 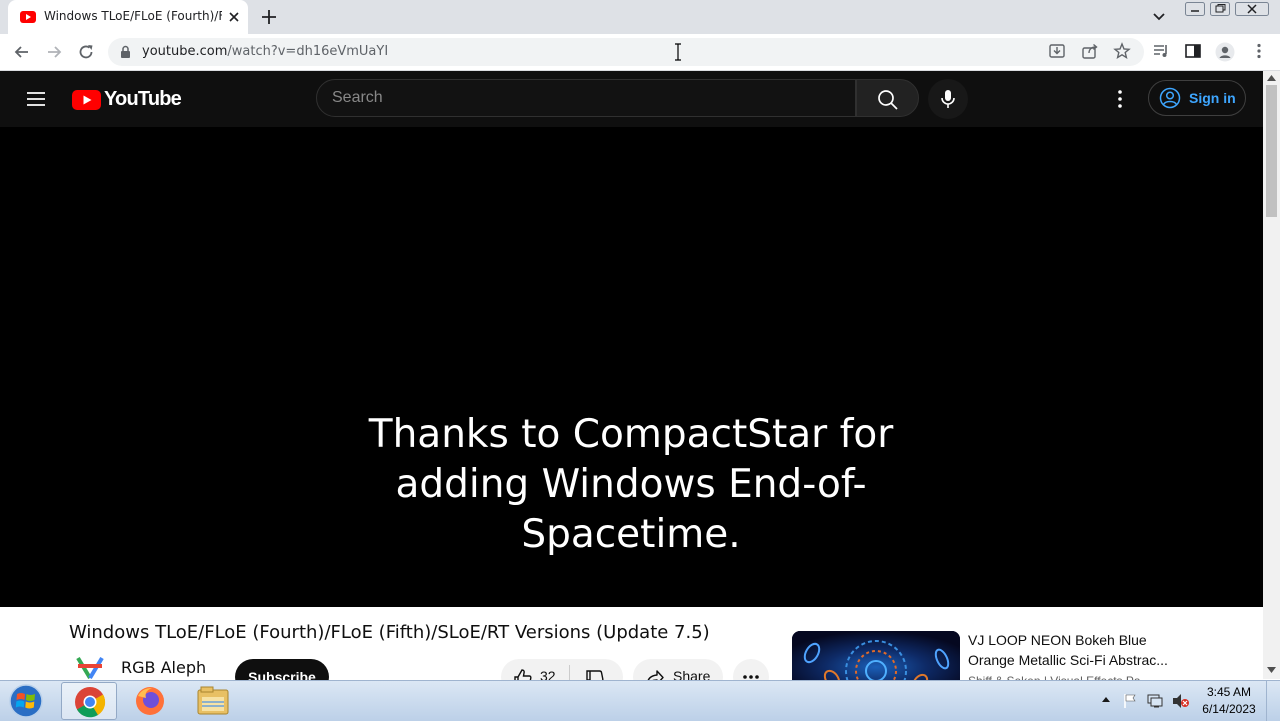 I want to click on star-icon, so click(x=1122, y=51).